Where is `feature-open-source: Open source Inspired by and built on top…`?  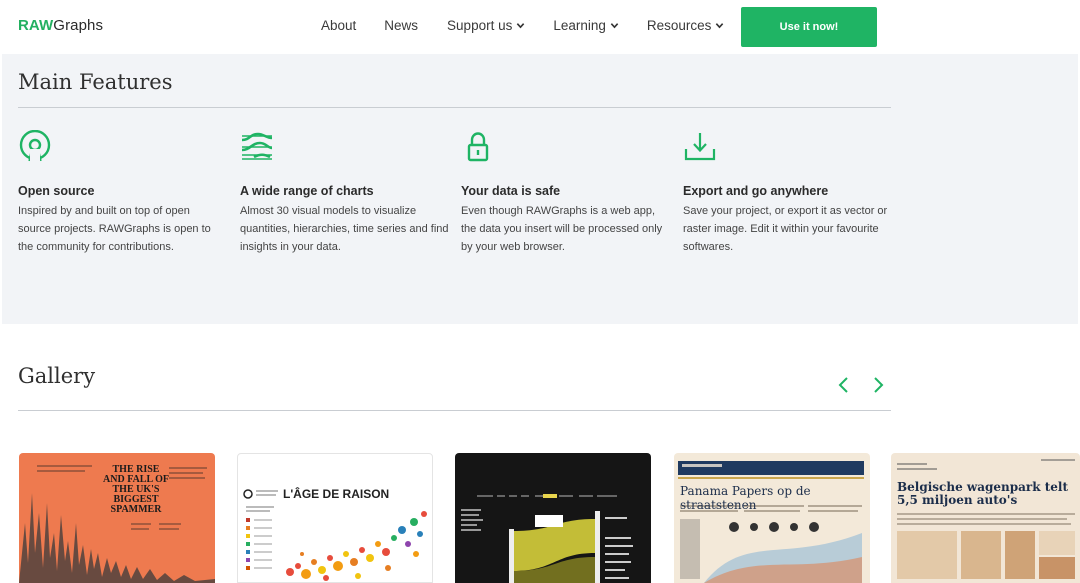 feature-open-source: Open source Inspired by and built on top… is located at coordinates (120, 193).